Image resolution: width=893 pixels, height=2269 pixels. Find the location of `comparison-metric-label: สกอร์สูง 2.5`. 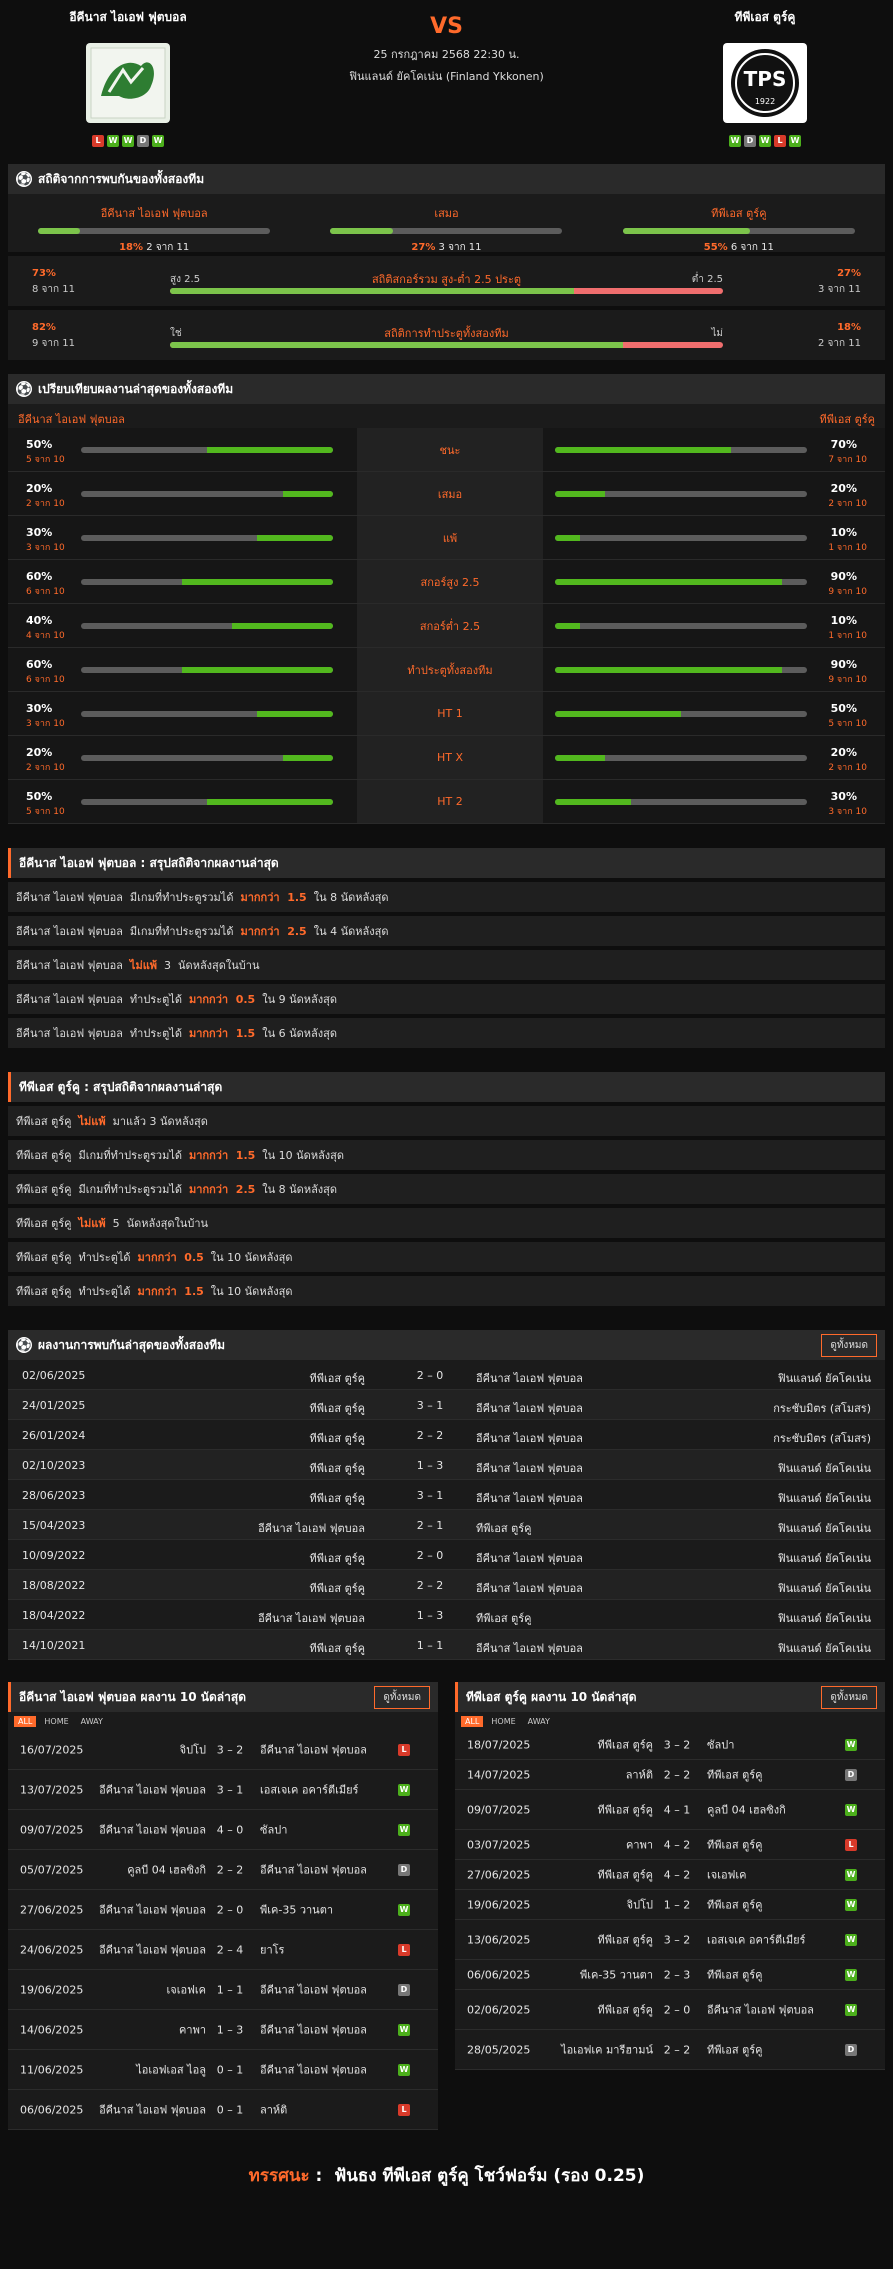

comparison-metric-label: สกอร์สูง 2.5 is located at coordinates (450, 581).